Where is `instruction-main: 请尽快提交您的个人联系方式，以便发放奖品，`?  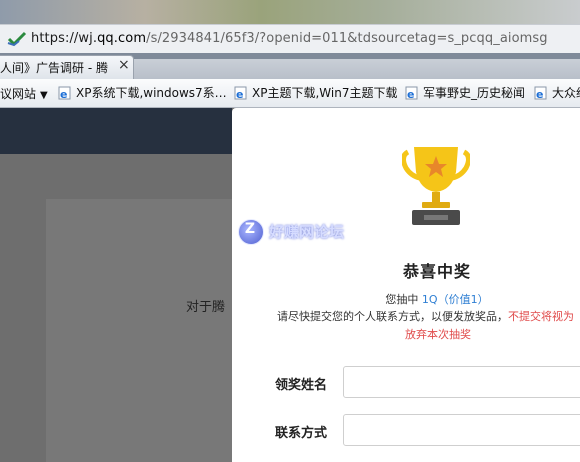
instruction-main: 请尽快提交您的个人联系方式，以便发放奖品， is located at coordinates (392, 316).